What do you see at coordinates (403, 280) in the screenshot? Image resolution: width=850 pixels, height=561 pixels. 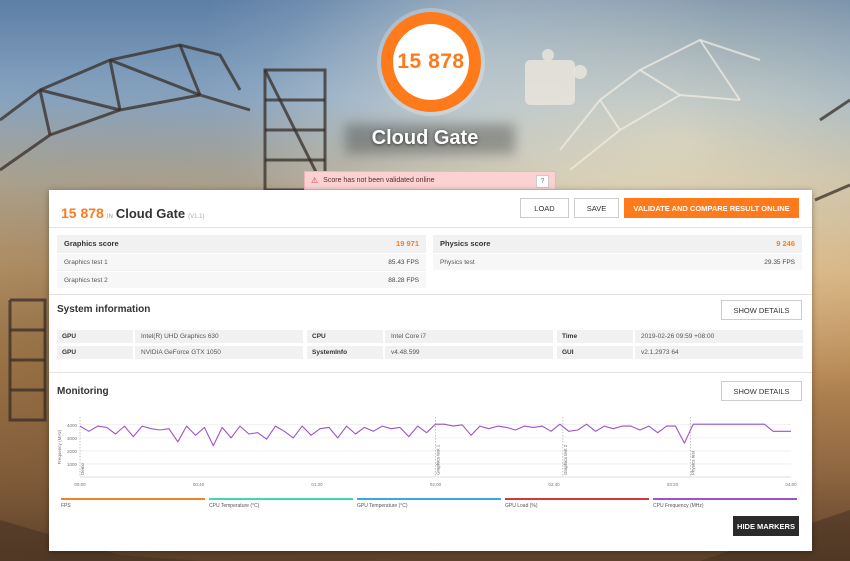 I see `graphics-test-2-value: 88.28 FPS` at bounding box center [403, 280].